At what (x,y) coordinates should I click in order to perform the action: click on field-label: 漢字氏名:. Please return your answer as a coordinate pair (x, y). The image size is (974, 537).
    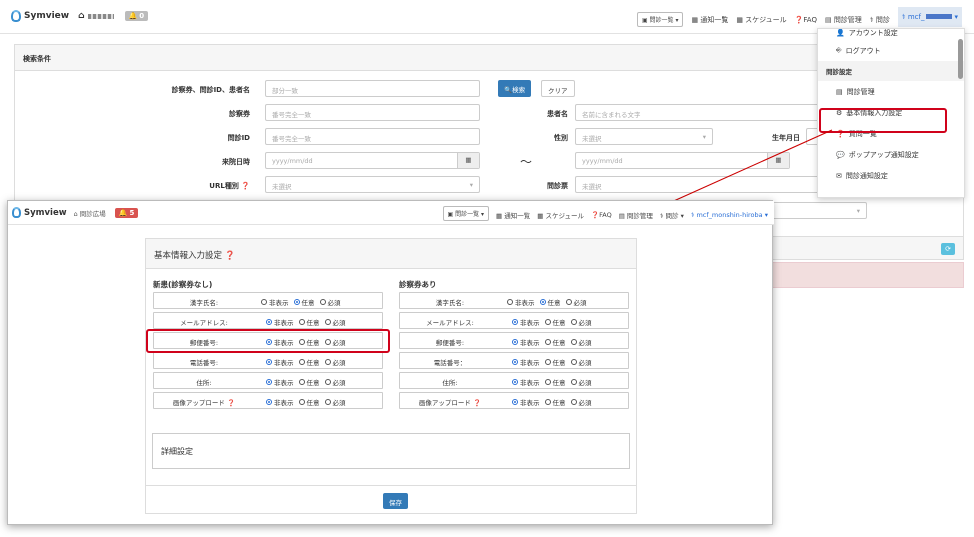
    Looking at the image, I should click on (450, 303).